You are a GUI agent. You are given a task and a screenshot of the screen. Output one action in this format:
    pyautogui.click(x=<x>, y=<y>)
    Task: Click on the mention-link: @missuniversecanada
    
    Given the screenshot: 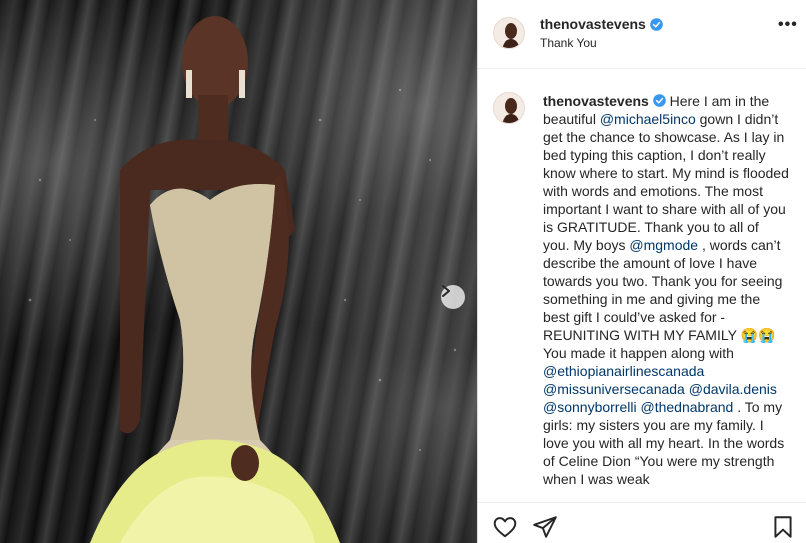 What is the action you would take?
    pyautogui.click(x=614, y=389)
    